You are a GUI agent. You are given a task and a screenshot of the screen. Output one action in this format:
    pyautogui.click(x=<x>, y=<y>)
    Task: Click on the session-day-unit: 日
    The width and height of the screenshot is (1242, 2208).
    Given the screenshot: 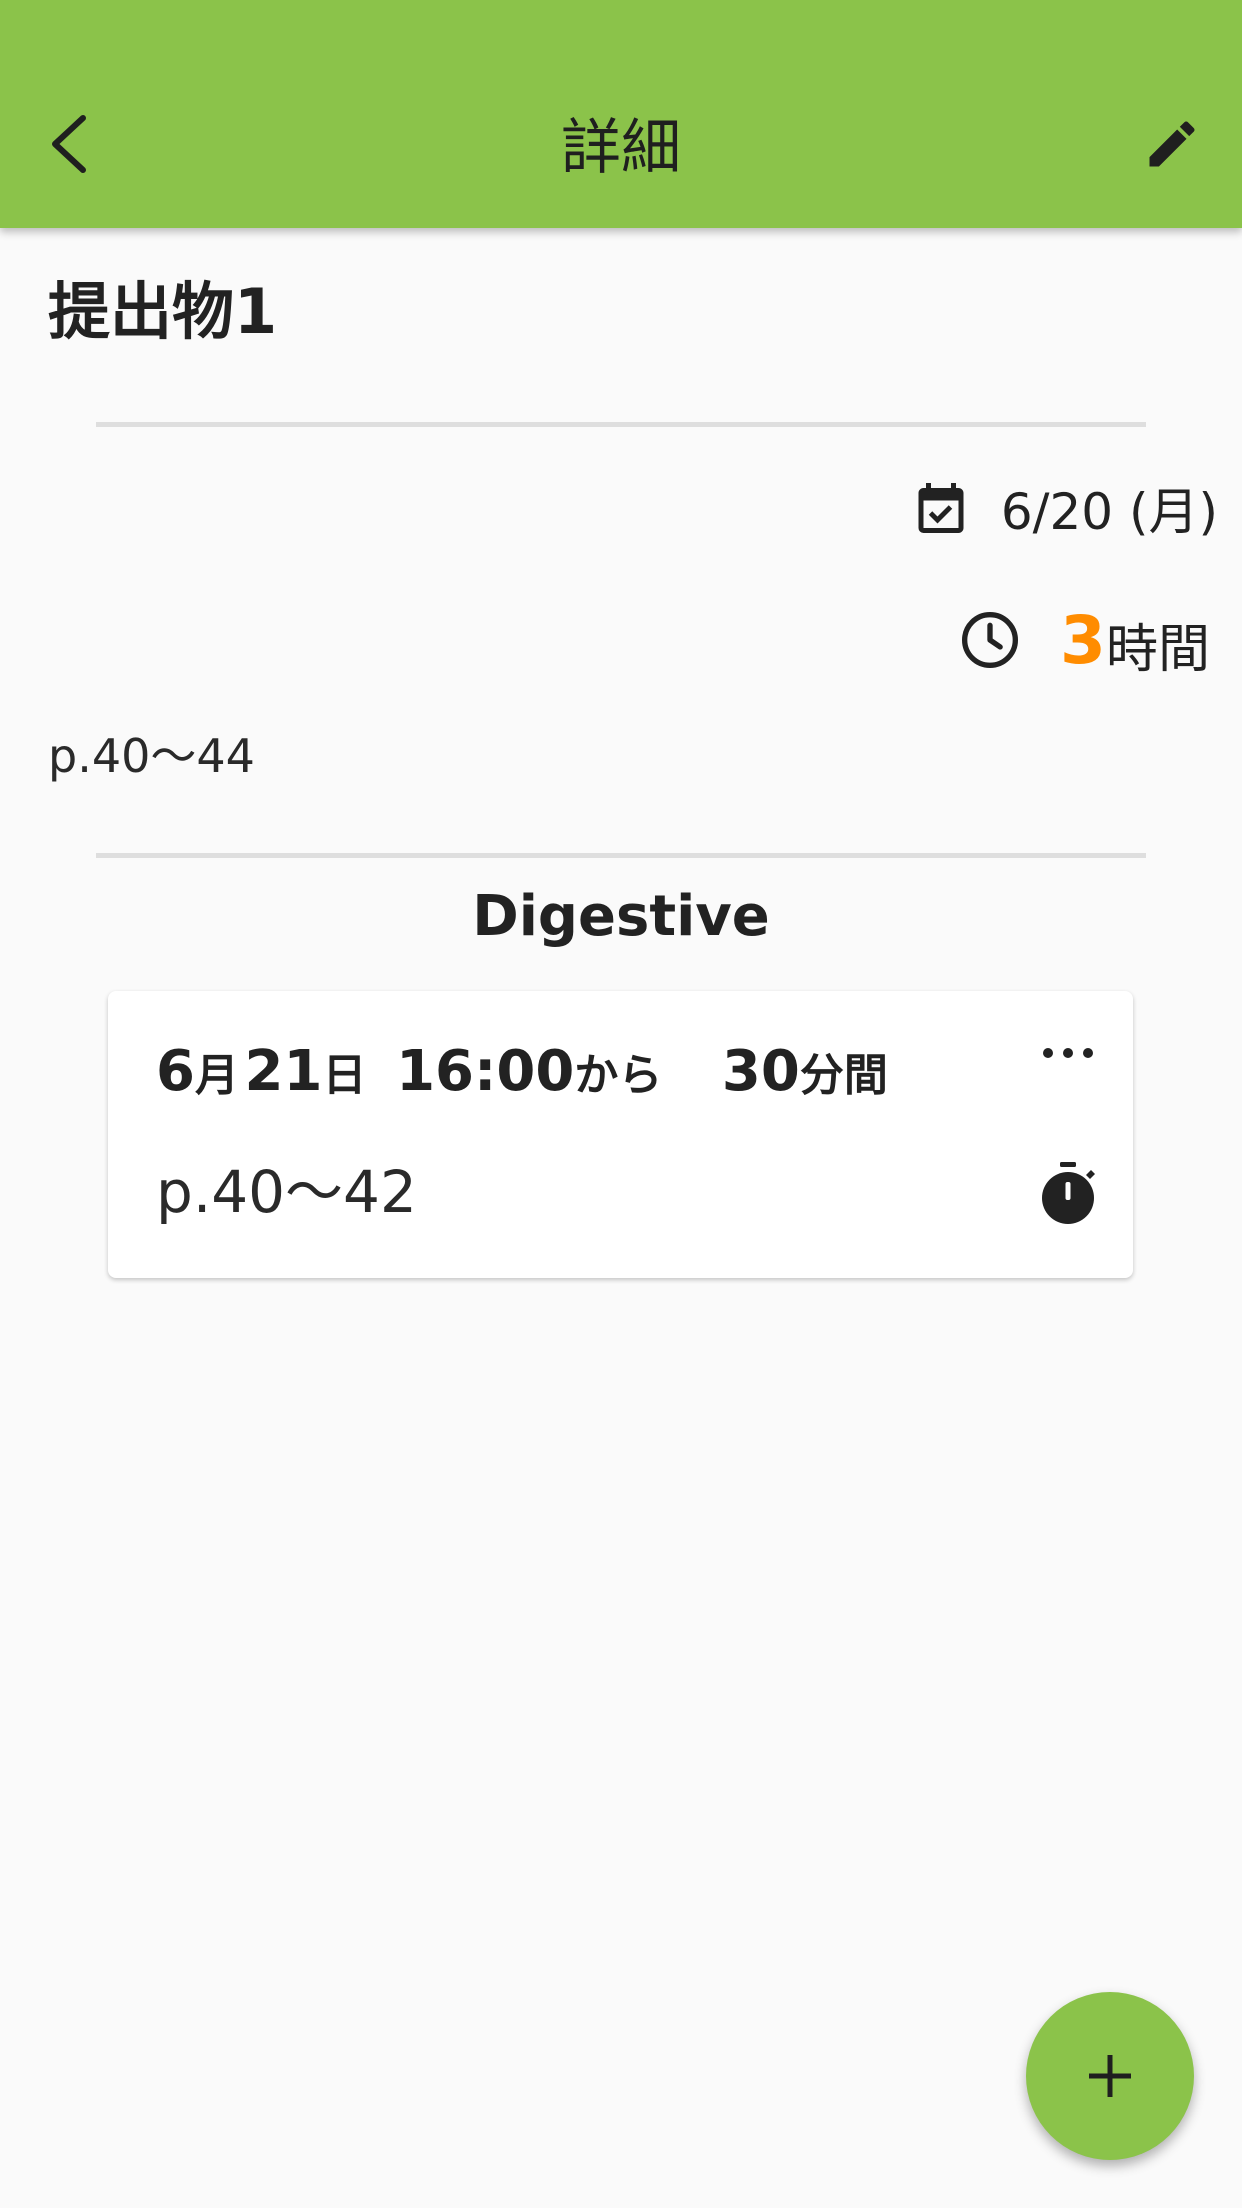 What is the action you would take?
    pyautogui.click(x=344, y=1075)
    